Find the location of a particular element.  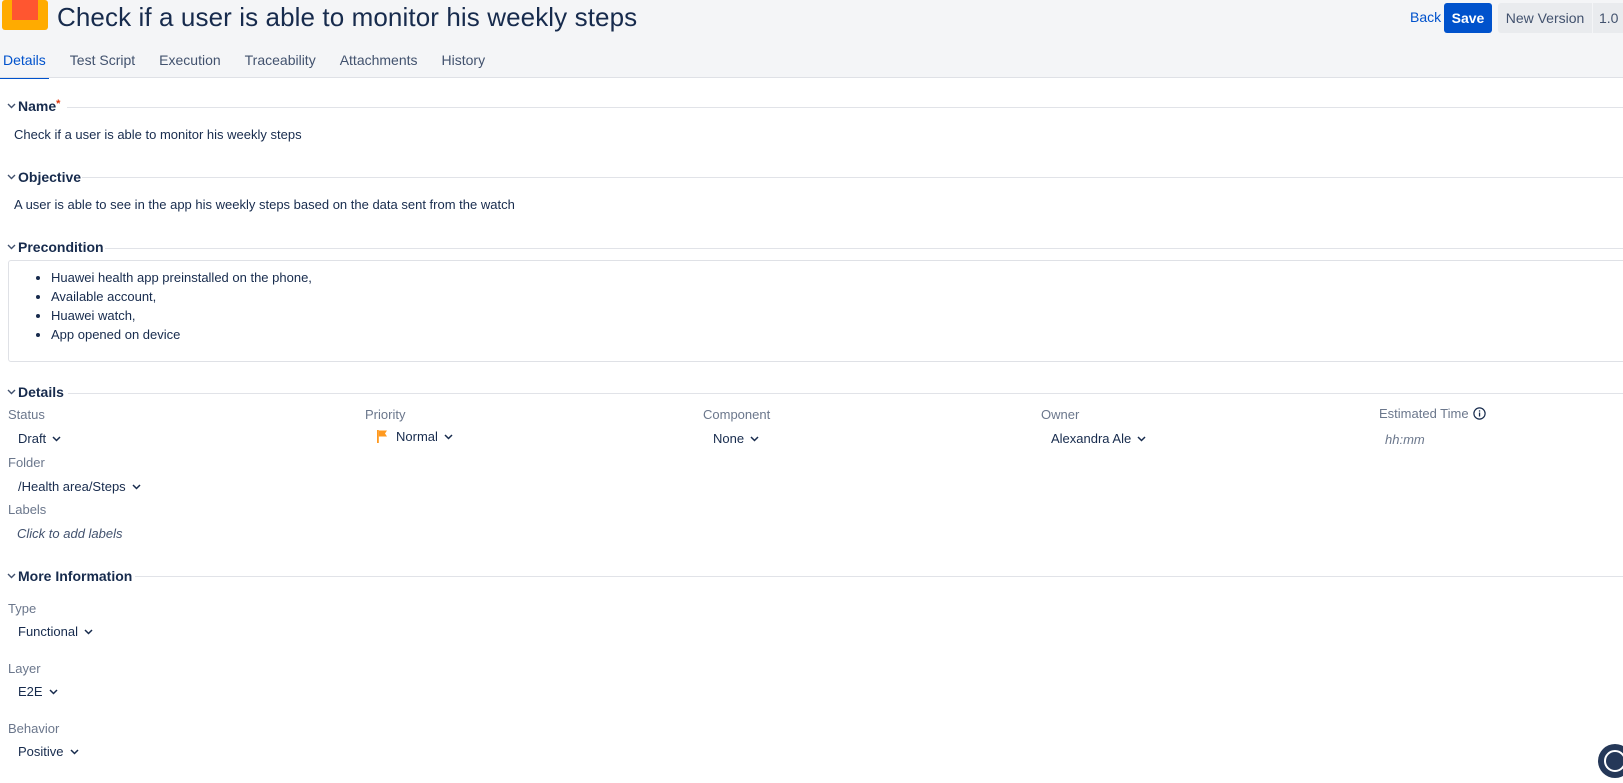

list-item: App opened on device is located at coordinates (837, 334).